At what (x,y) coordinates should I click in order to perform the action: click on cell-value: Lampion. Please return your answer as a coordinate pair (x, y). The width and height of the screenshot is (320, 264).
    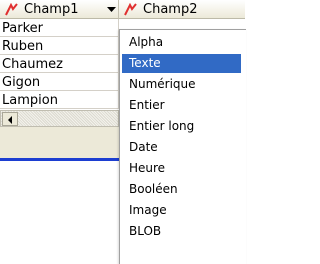
    Looking at the image, I should click on (30, 100).